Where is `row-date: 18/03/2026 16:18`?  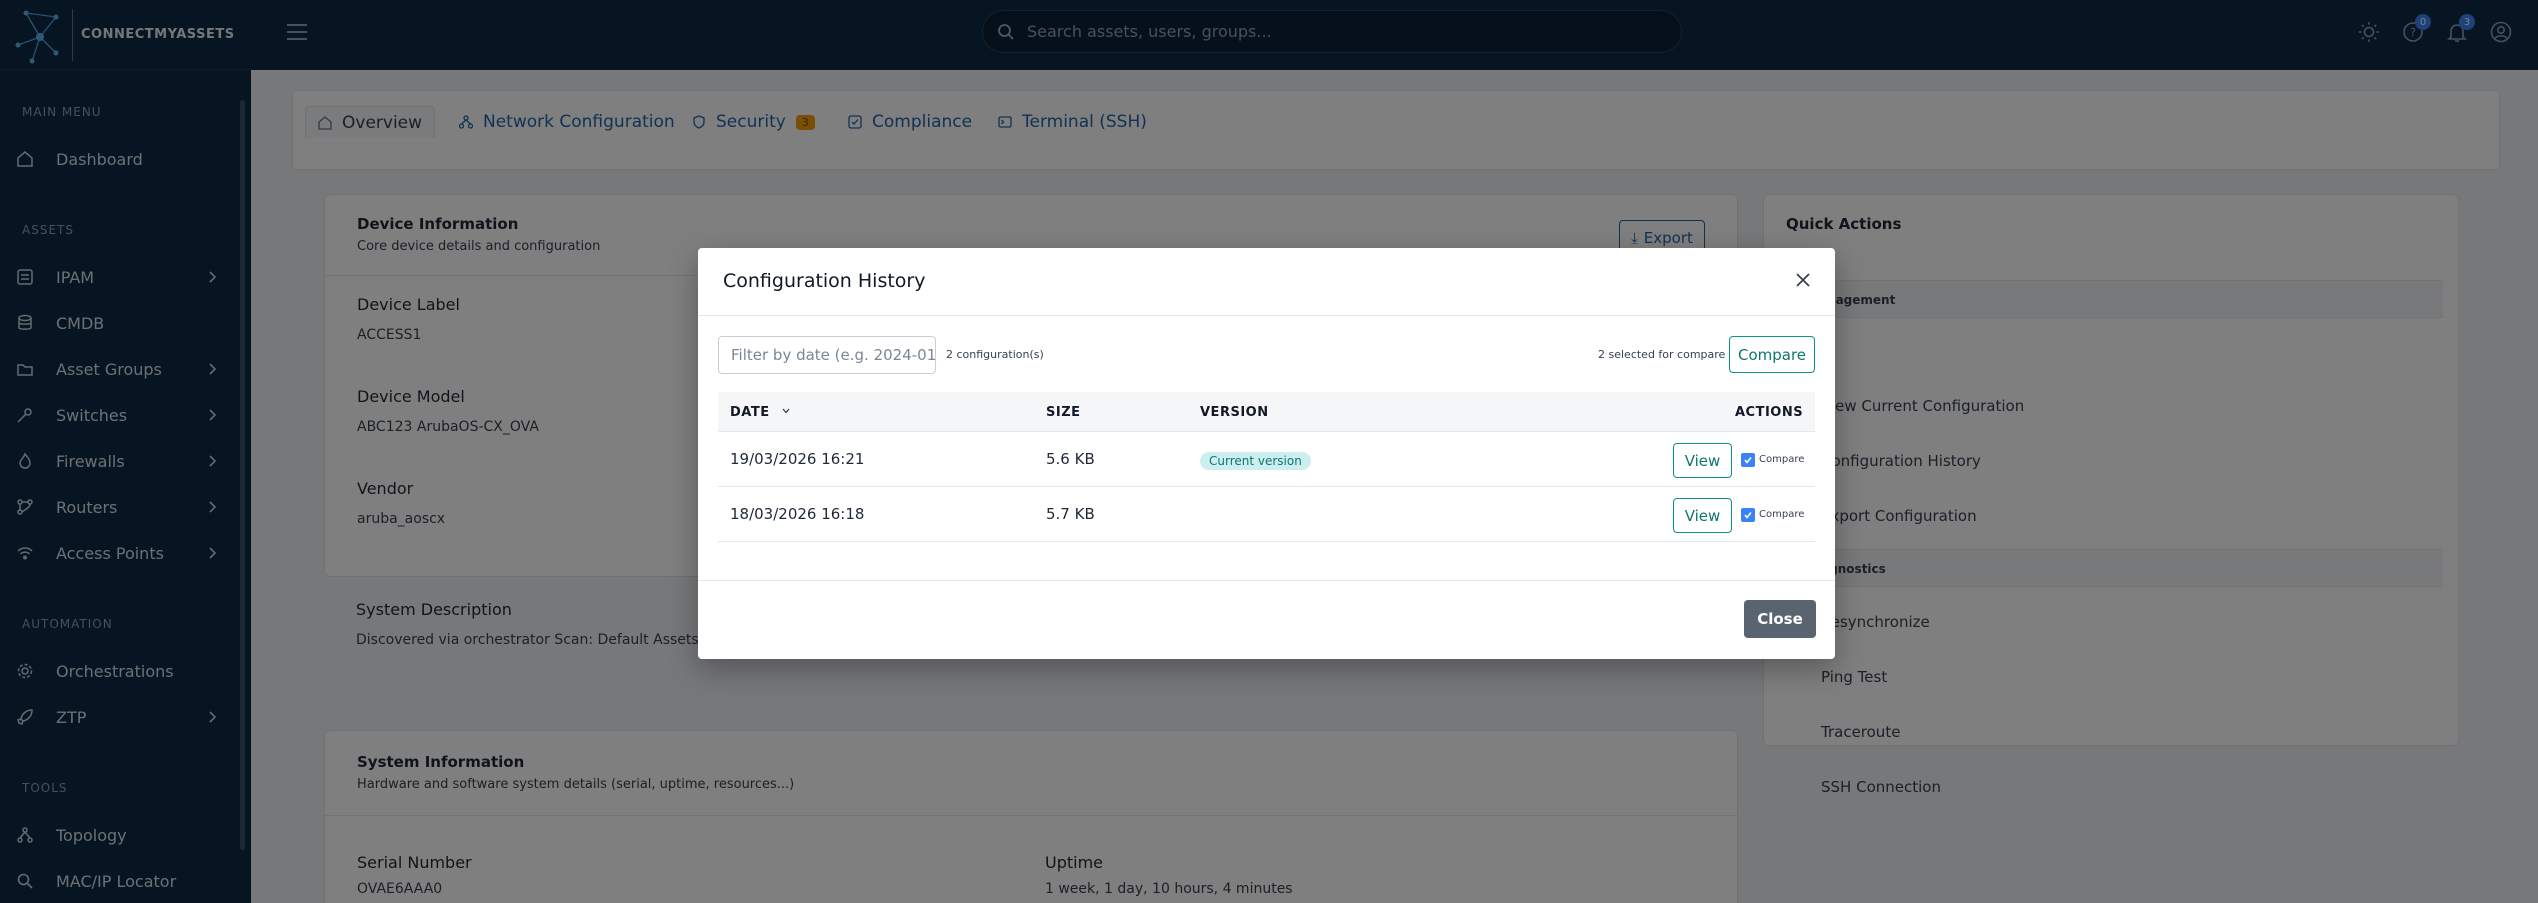 row-date: 18/03/2026 16:18 is located at coordinates (797, 514).